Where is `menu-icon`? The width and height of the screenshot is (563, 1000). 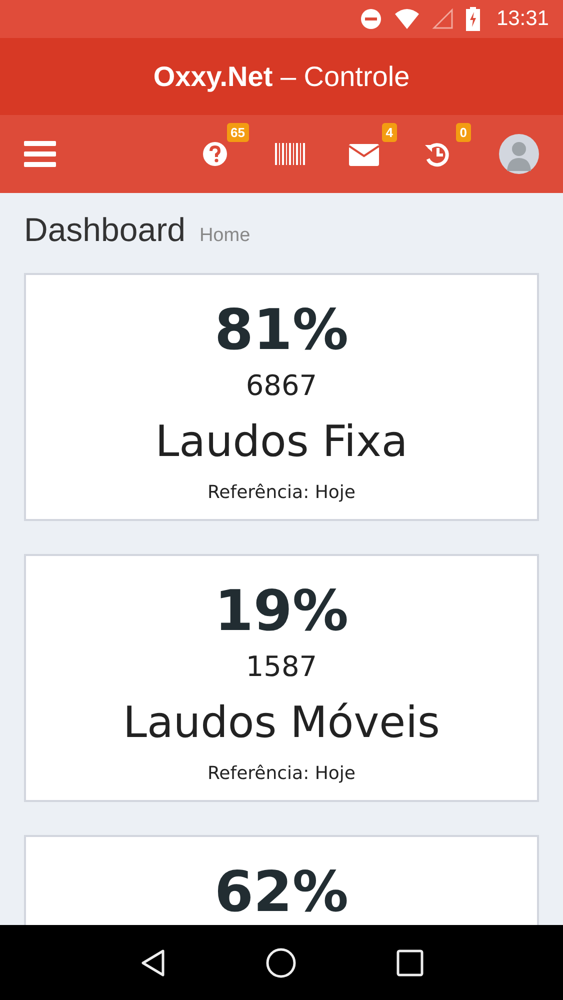
menu-icon is located at coordinates (40, 154).